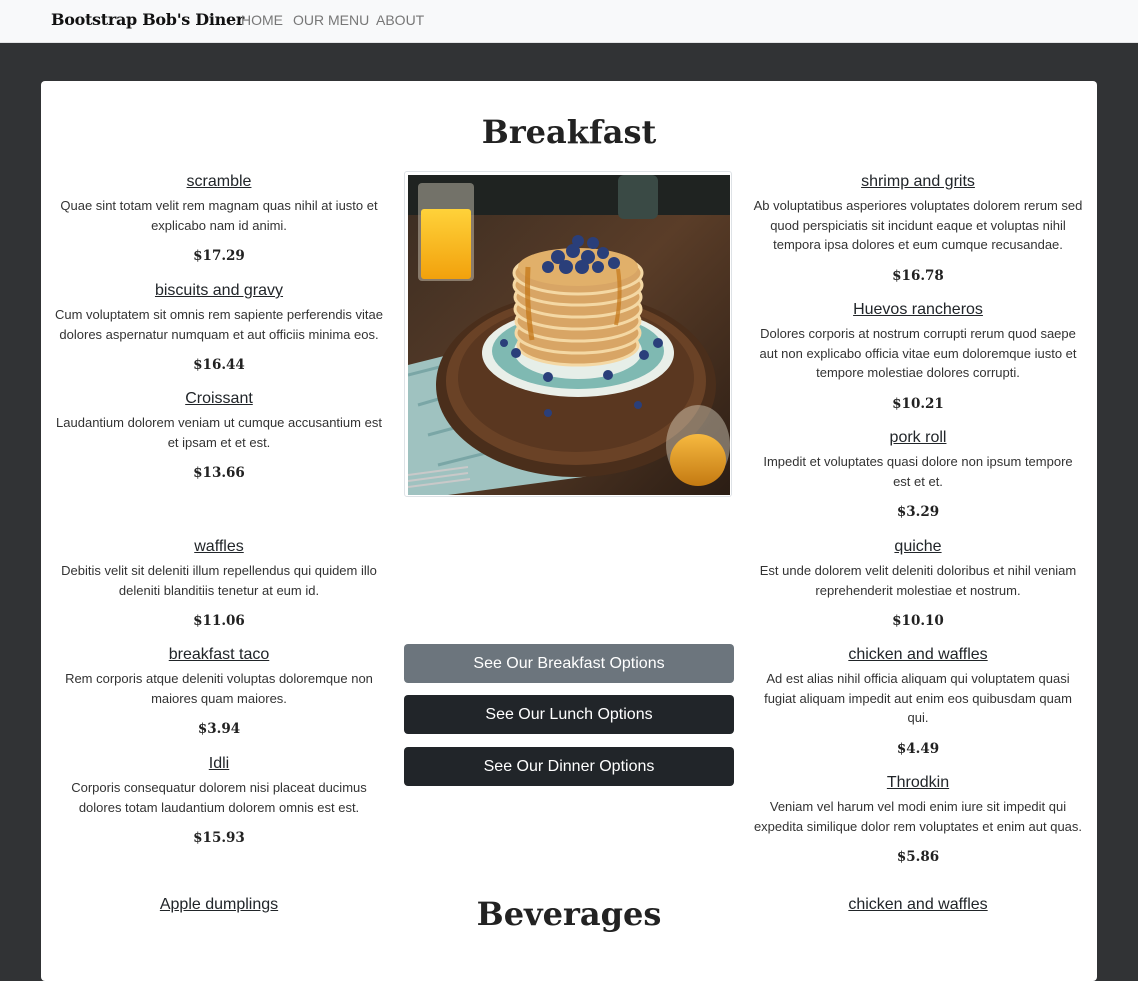 Image resolution: width=1138 pixels, height=981 pixels. Describe the element at coordinates (262, 20) in the screenshot. I see `nav-link-home: HOME` at that location.